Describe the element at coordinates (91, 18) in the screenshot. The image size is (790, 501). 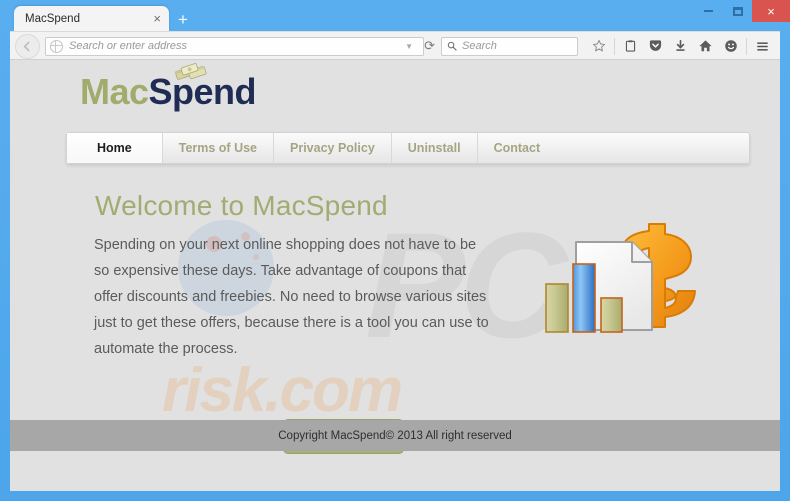
I see `browser-tab-macspend: MacSpend ×` at that location.